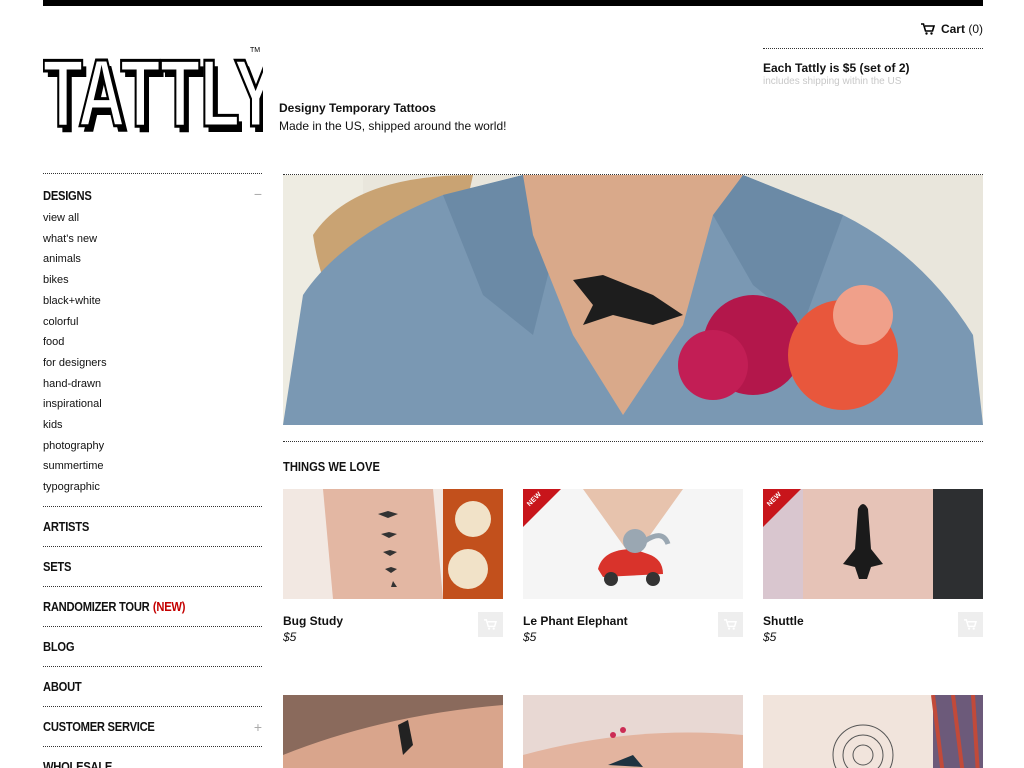 This screenshot has height=768, width=1024. Describe the element at coordinates (331, 466) in the screenshot. I see `section-title: Things We Love` at that location.